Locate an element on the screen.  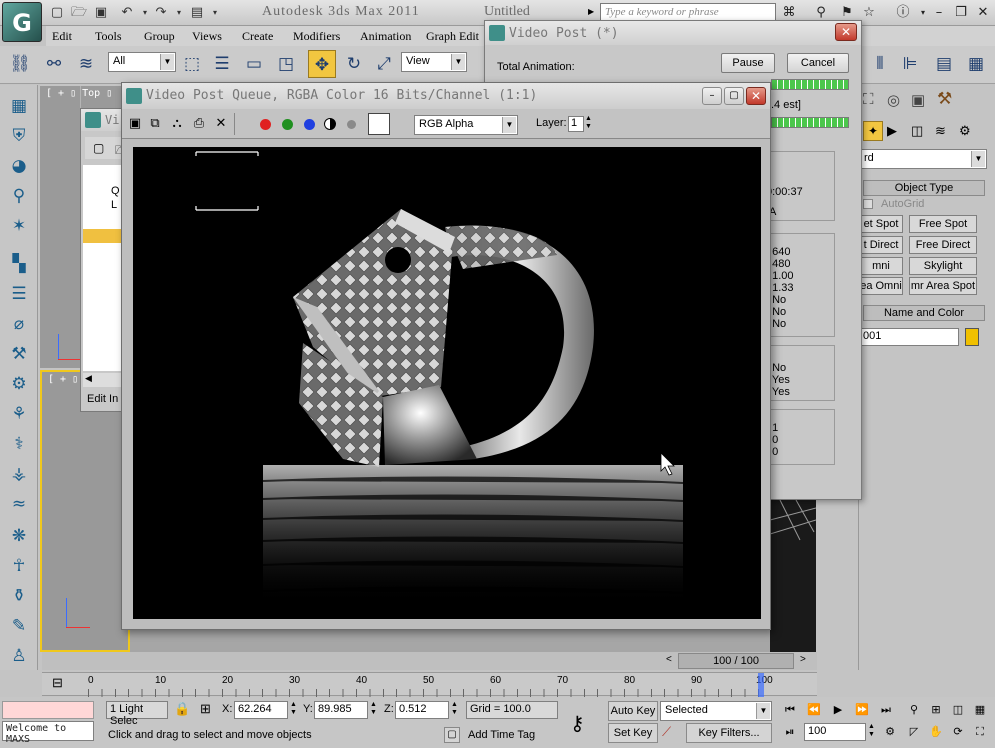
channel-display-select: RGB Alpha ▼ is located at coordinates (466, 125).